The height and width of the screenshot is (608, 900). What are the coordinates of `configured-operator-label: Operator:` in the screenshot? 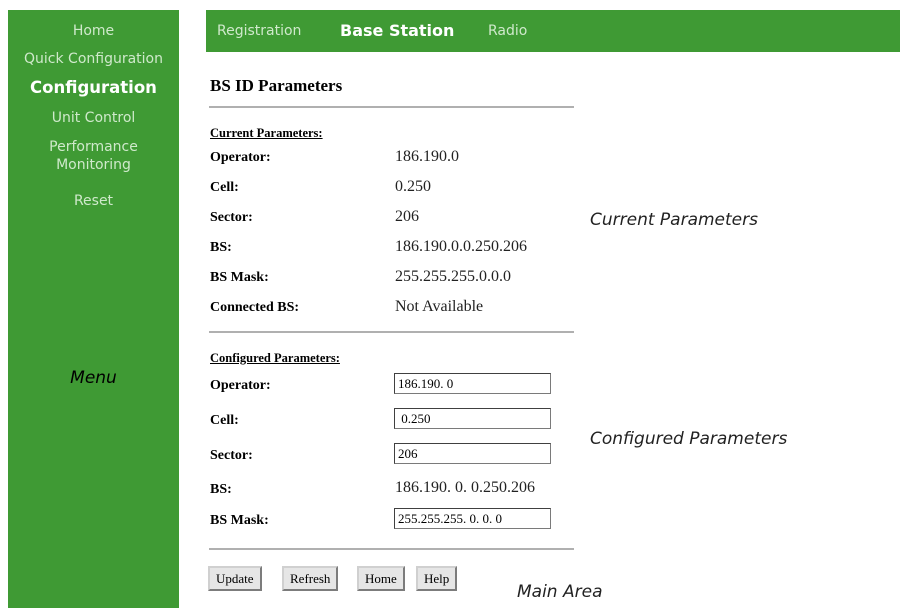 It's located at (240, 385).